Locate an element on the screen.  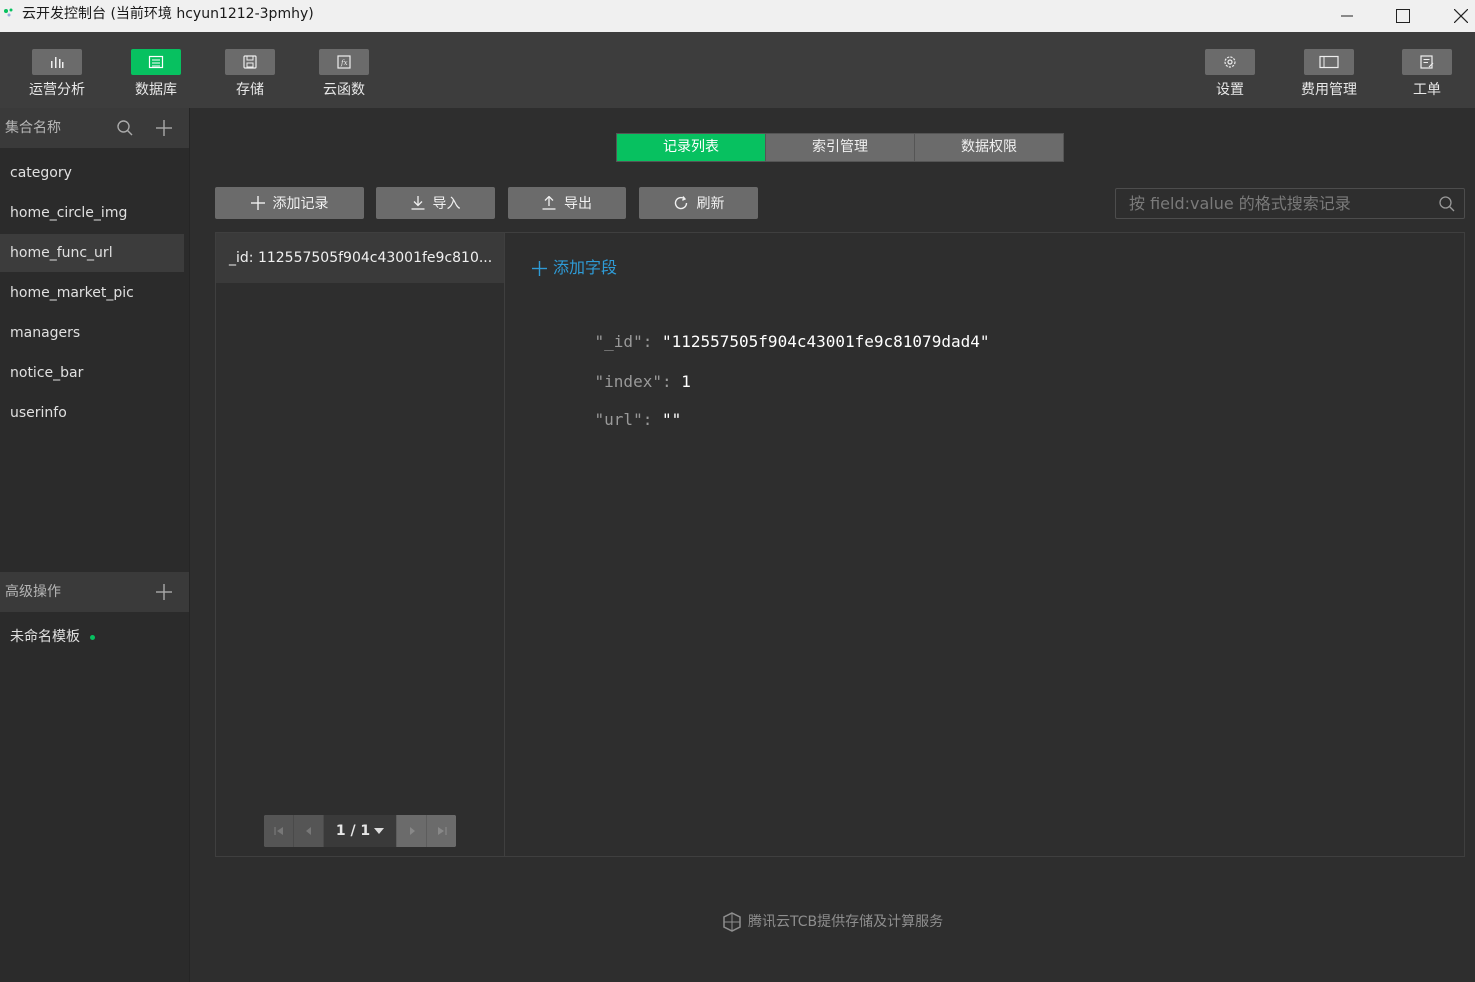
prev-page-icon is located at coordinates (308, 831).